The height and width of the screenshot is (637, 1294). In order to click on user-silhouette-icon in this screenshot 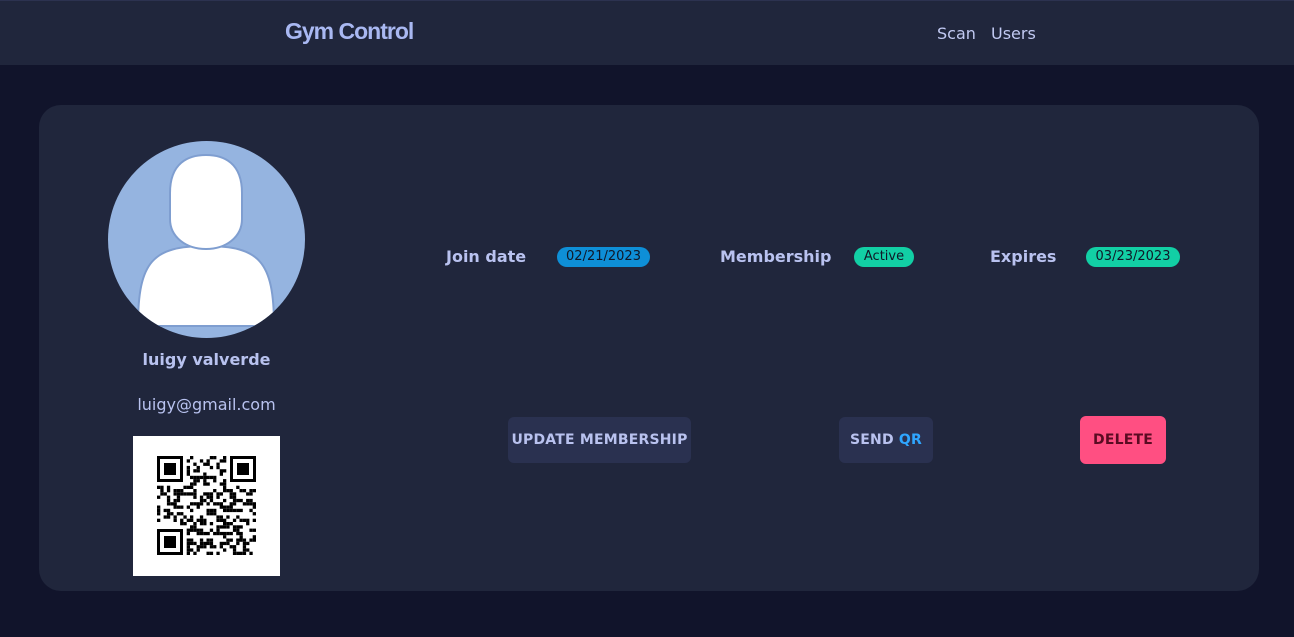, I will do `click(206, 240)`.